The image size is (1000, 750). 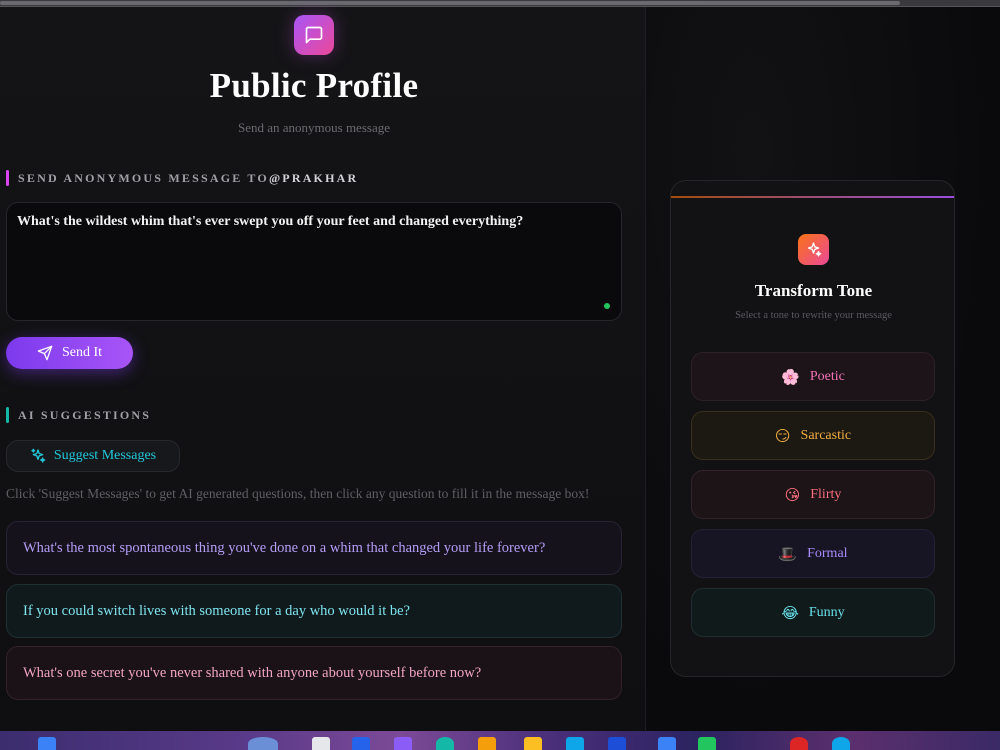 What do you see at coordinates (826, 494) in the screenshot?
I see `tone-label: Flirty` at bounding box center [826, 494].